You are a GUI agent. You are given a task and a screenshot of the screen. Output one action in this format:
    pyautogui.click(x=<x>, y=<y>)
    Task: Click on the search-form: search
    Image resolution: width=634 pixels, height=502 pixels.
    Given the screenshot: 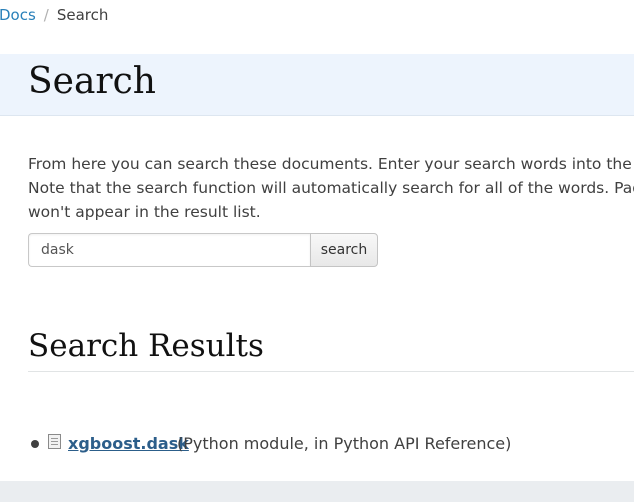 What is the action you would take?
    pyautogui.click(x=203, y=250)
    